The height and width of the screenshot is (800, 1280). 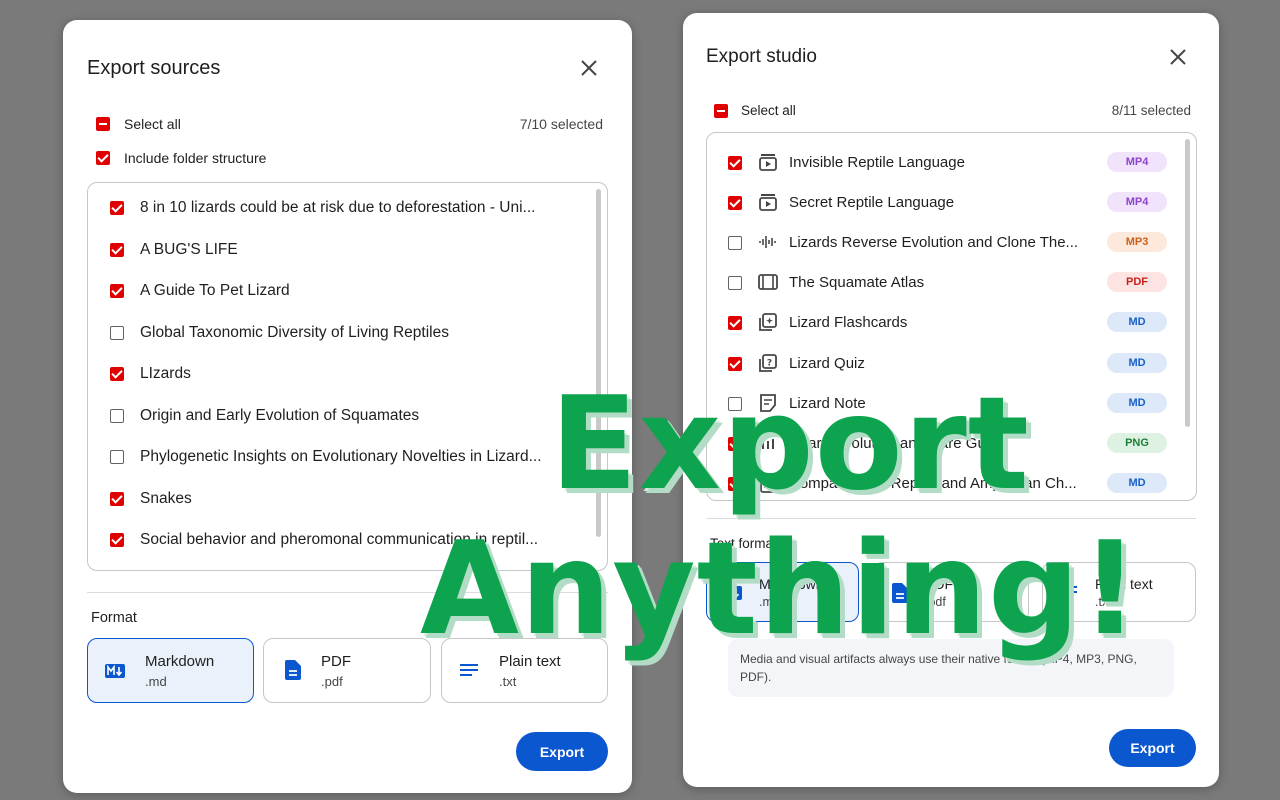 What do you see at coordinates (768, 282) in the screenshot?
I see `slides-icon` at bounding box center [768, 282].